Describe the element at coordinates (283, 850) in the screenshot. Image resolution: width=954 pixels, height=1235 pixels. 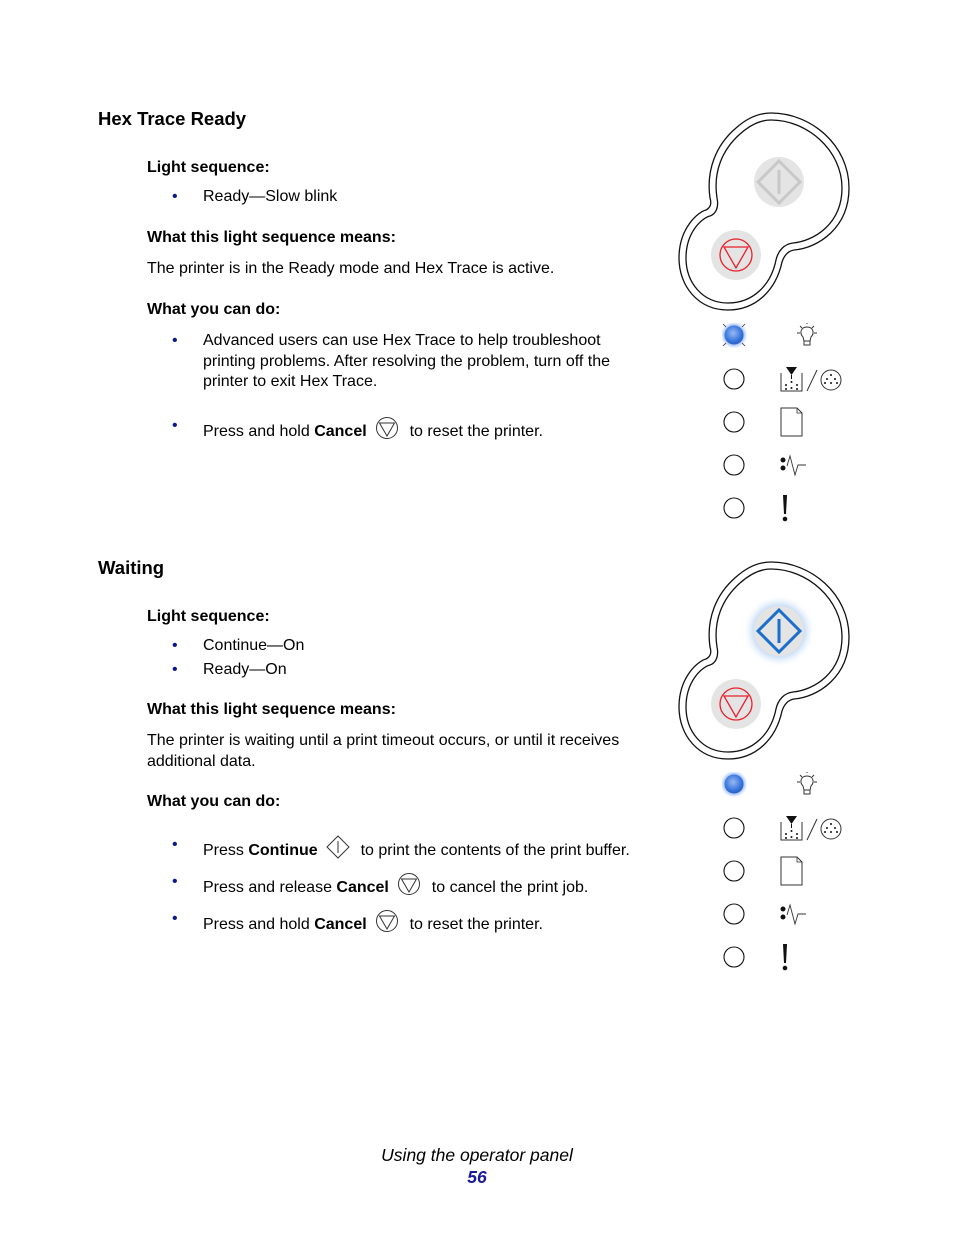
I see `continue-label: Continue` at that location.